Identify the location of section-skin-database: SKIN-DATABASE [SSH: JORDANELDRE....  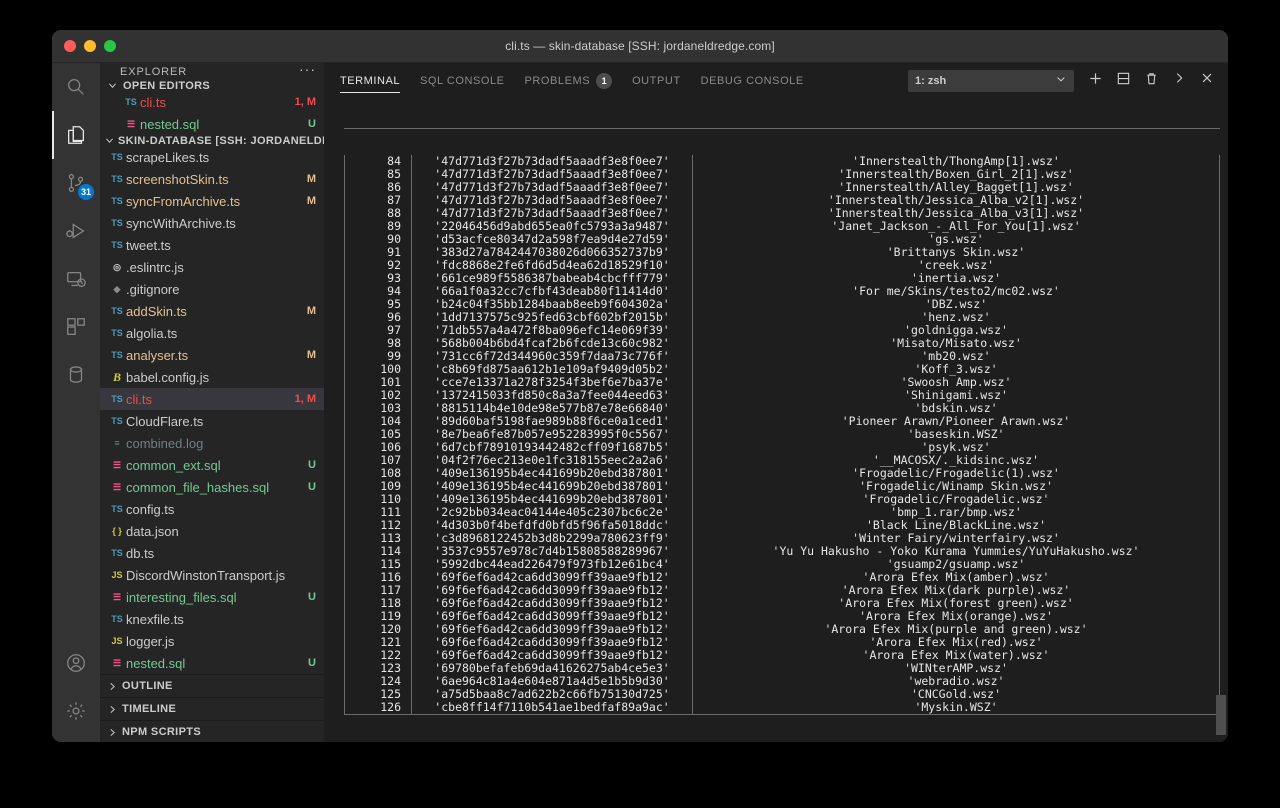
(212, 140).